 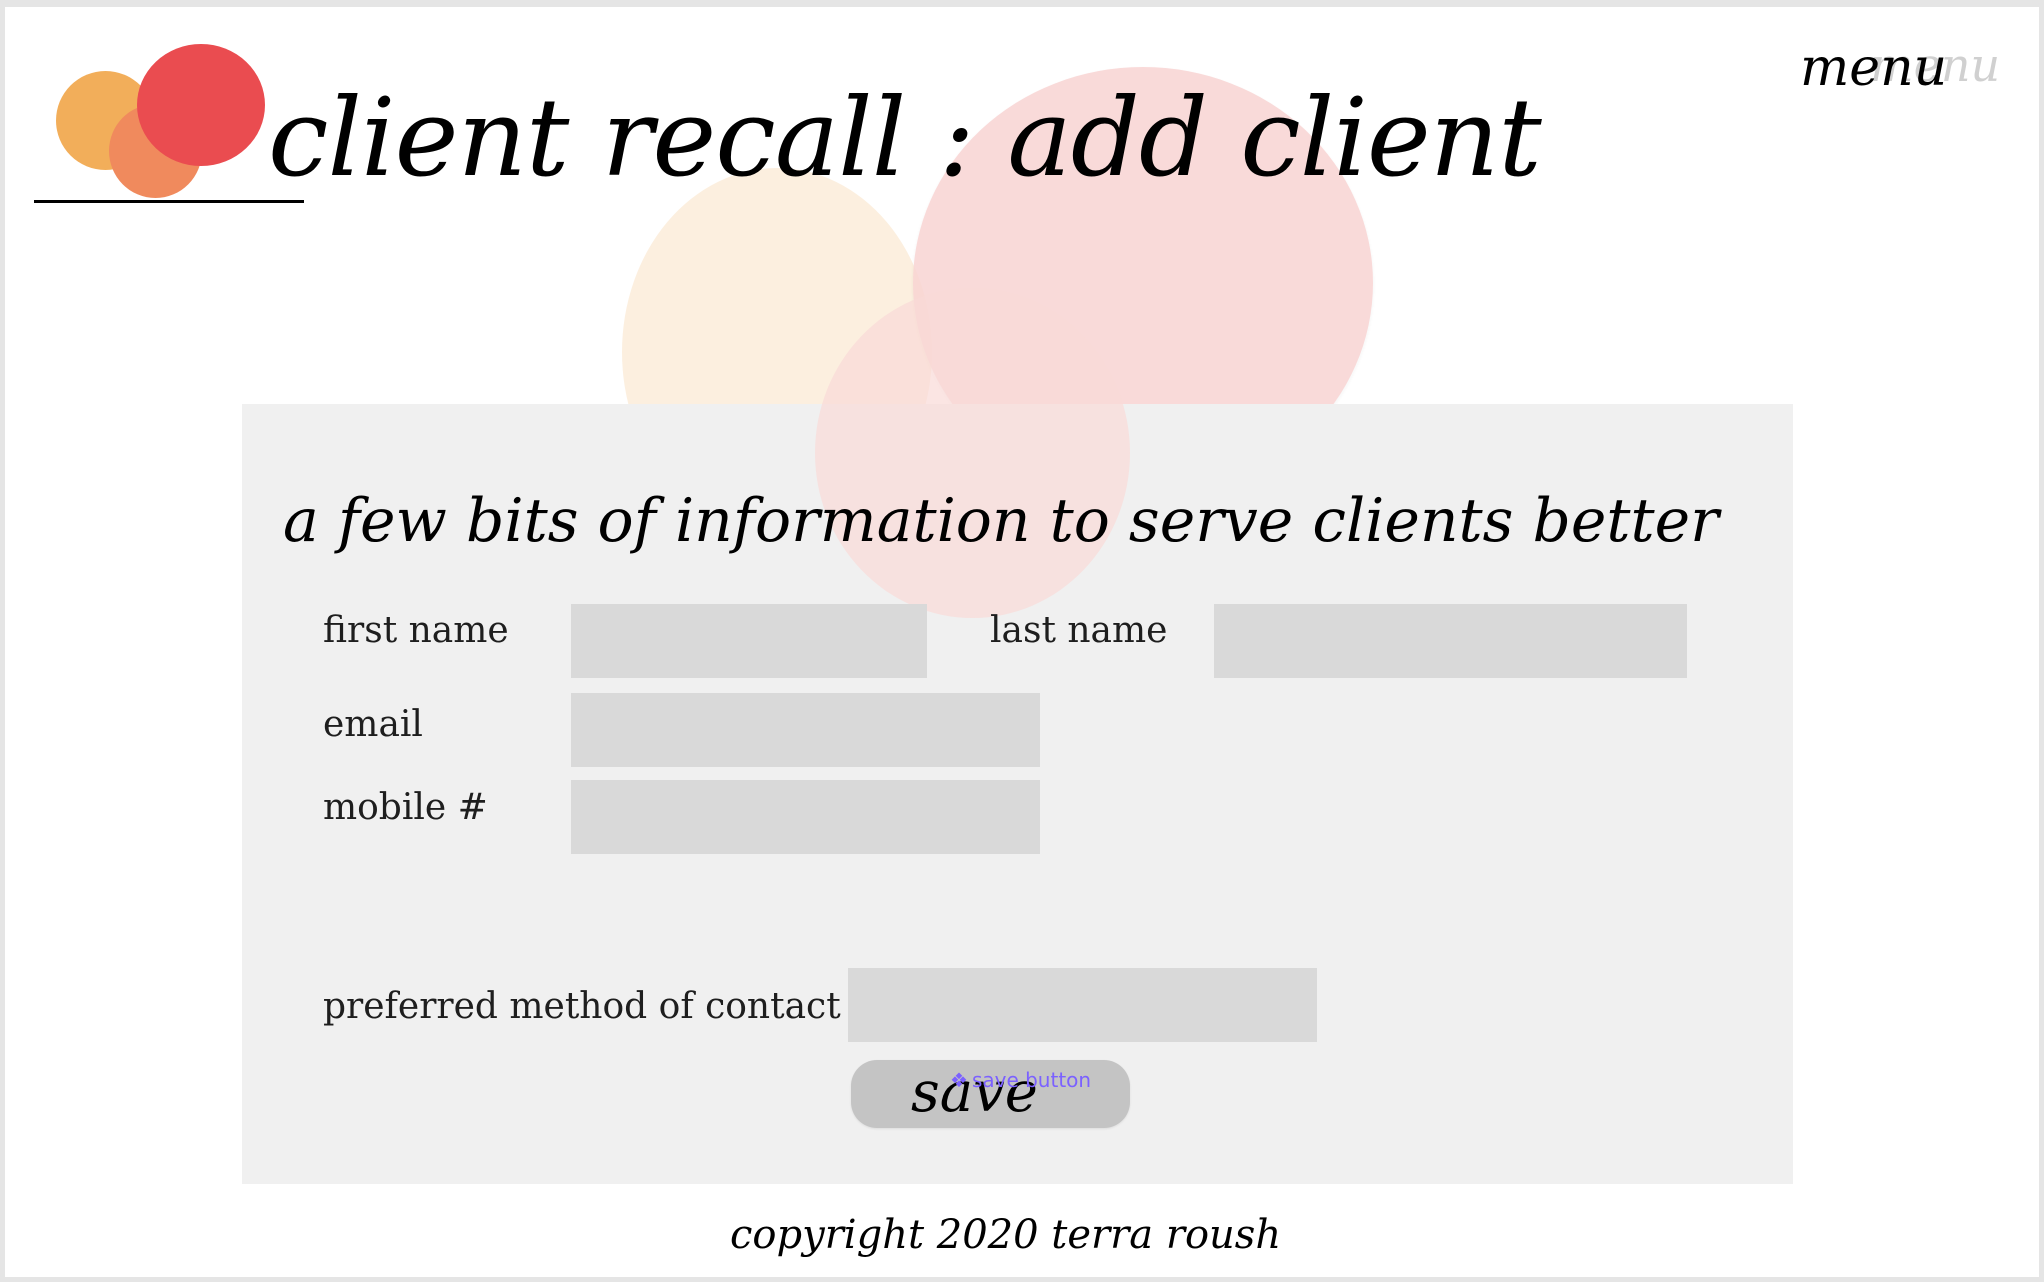 What do you see at coordinates (1450, 641) in the screenshot?
I see `last-name-field` at bounding box center [1450, 641].